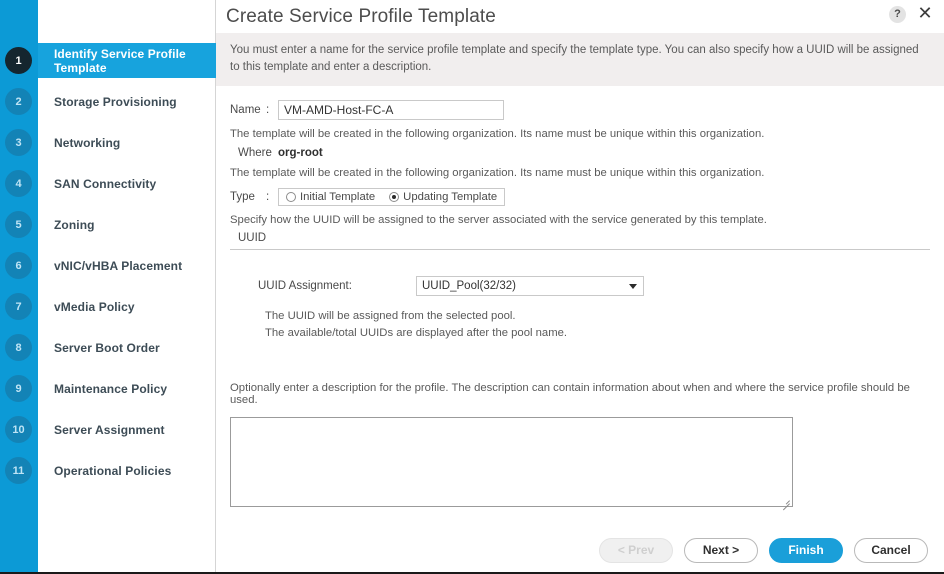 The height and width of the screenshot is (574, 944). I want to click on type-colon: :, so click(268, 196).